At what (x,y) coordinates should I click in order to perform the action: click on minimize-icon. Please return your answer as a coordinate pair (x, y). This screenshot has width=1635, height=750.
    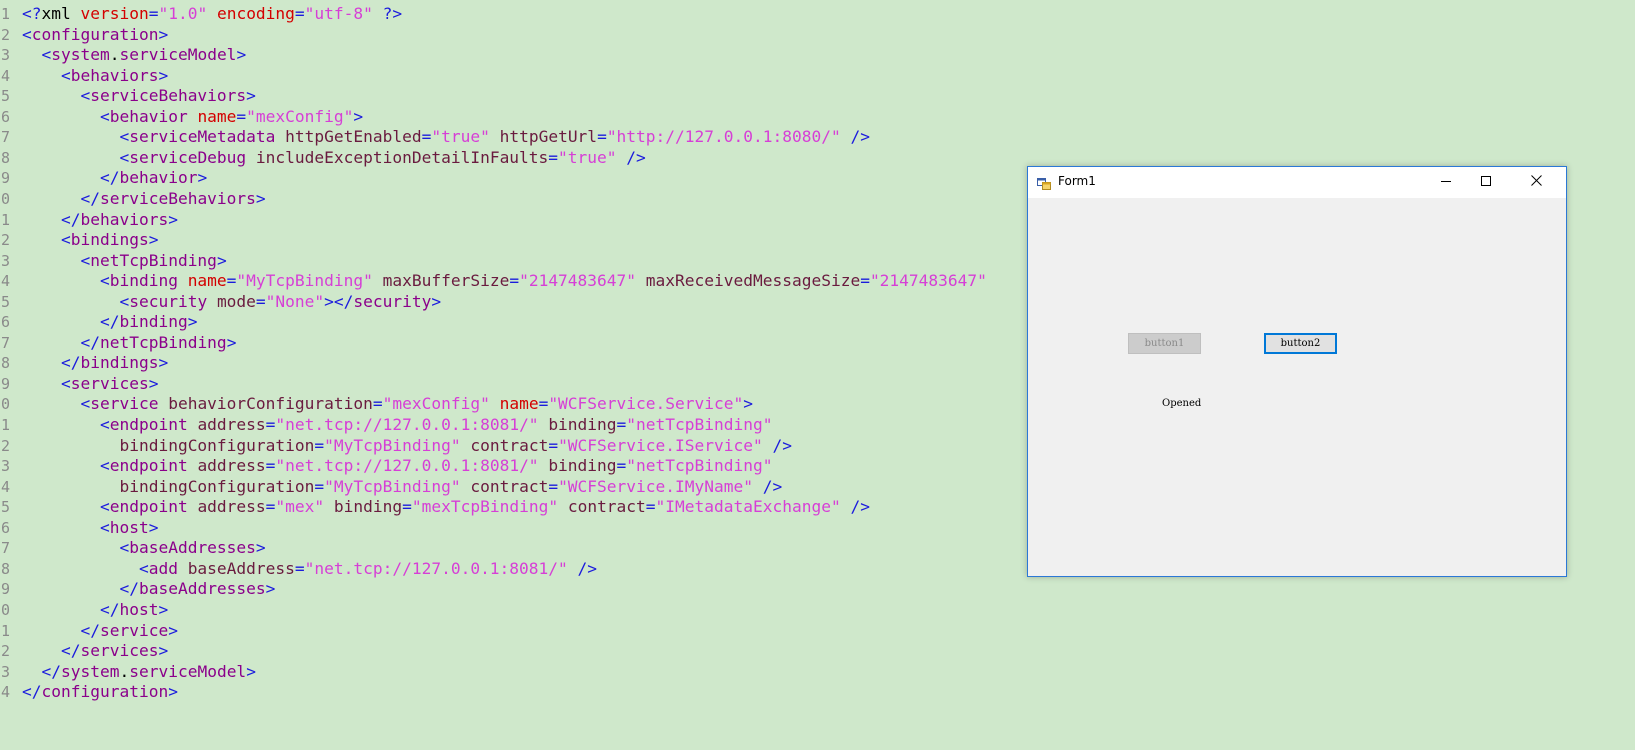
    Looking at the image, I should click on (1446, 182).